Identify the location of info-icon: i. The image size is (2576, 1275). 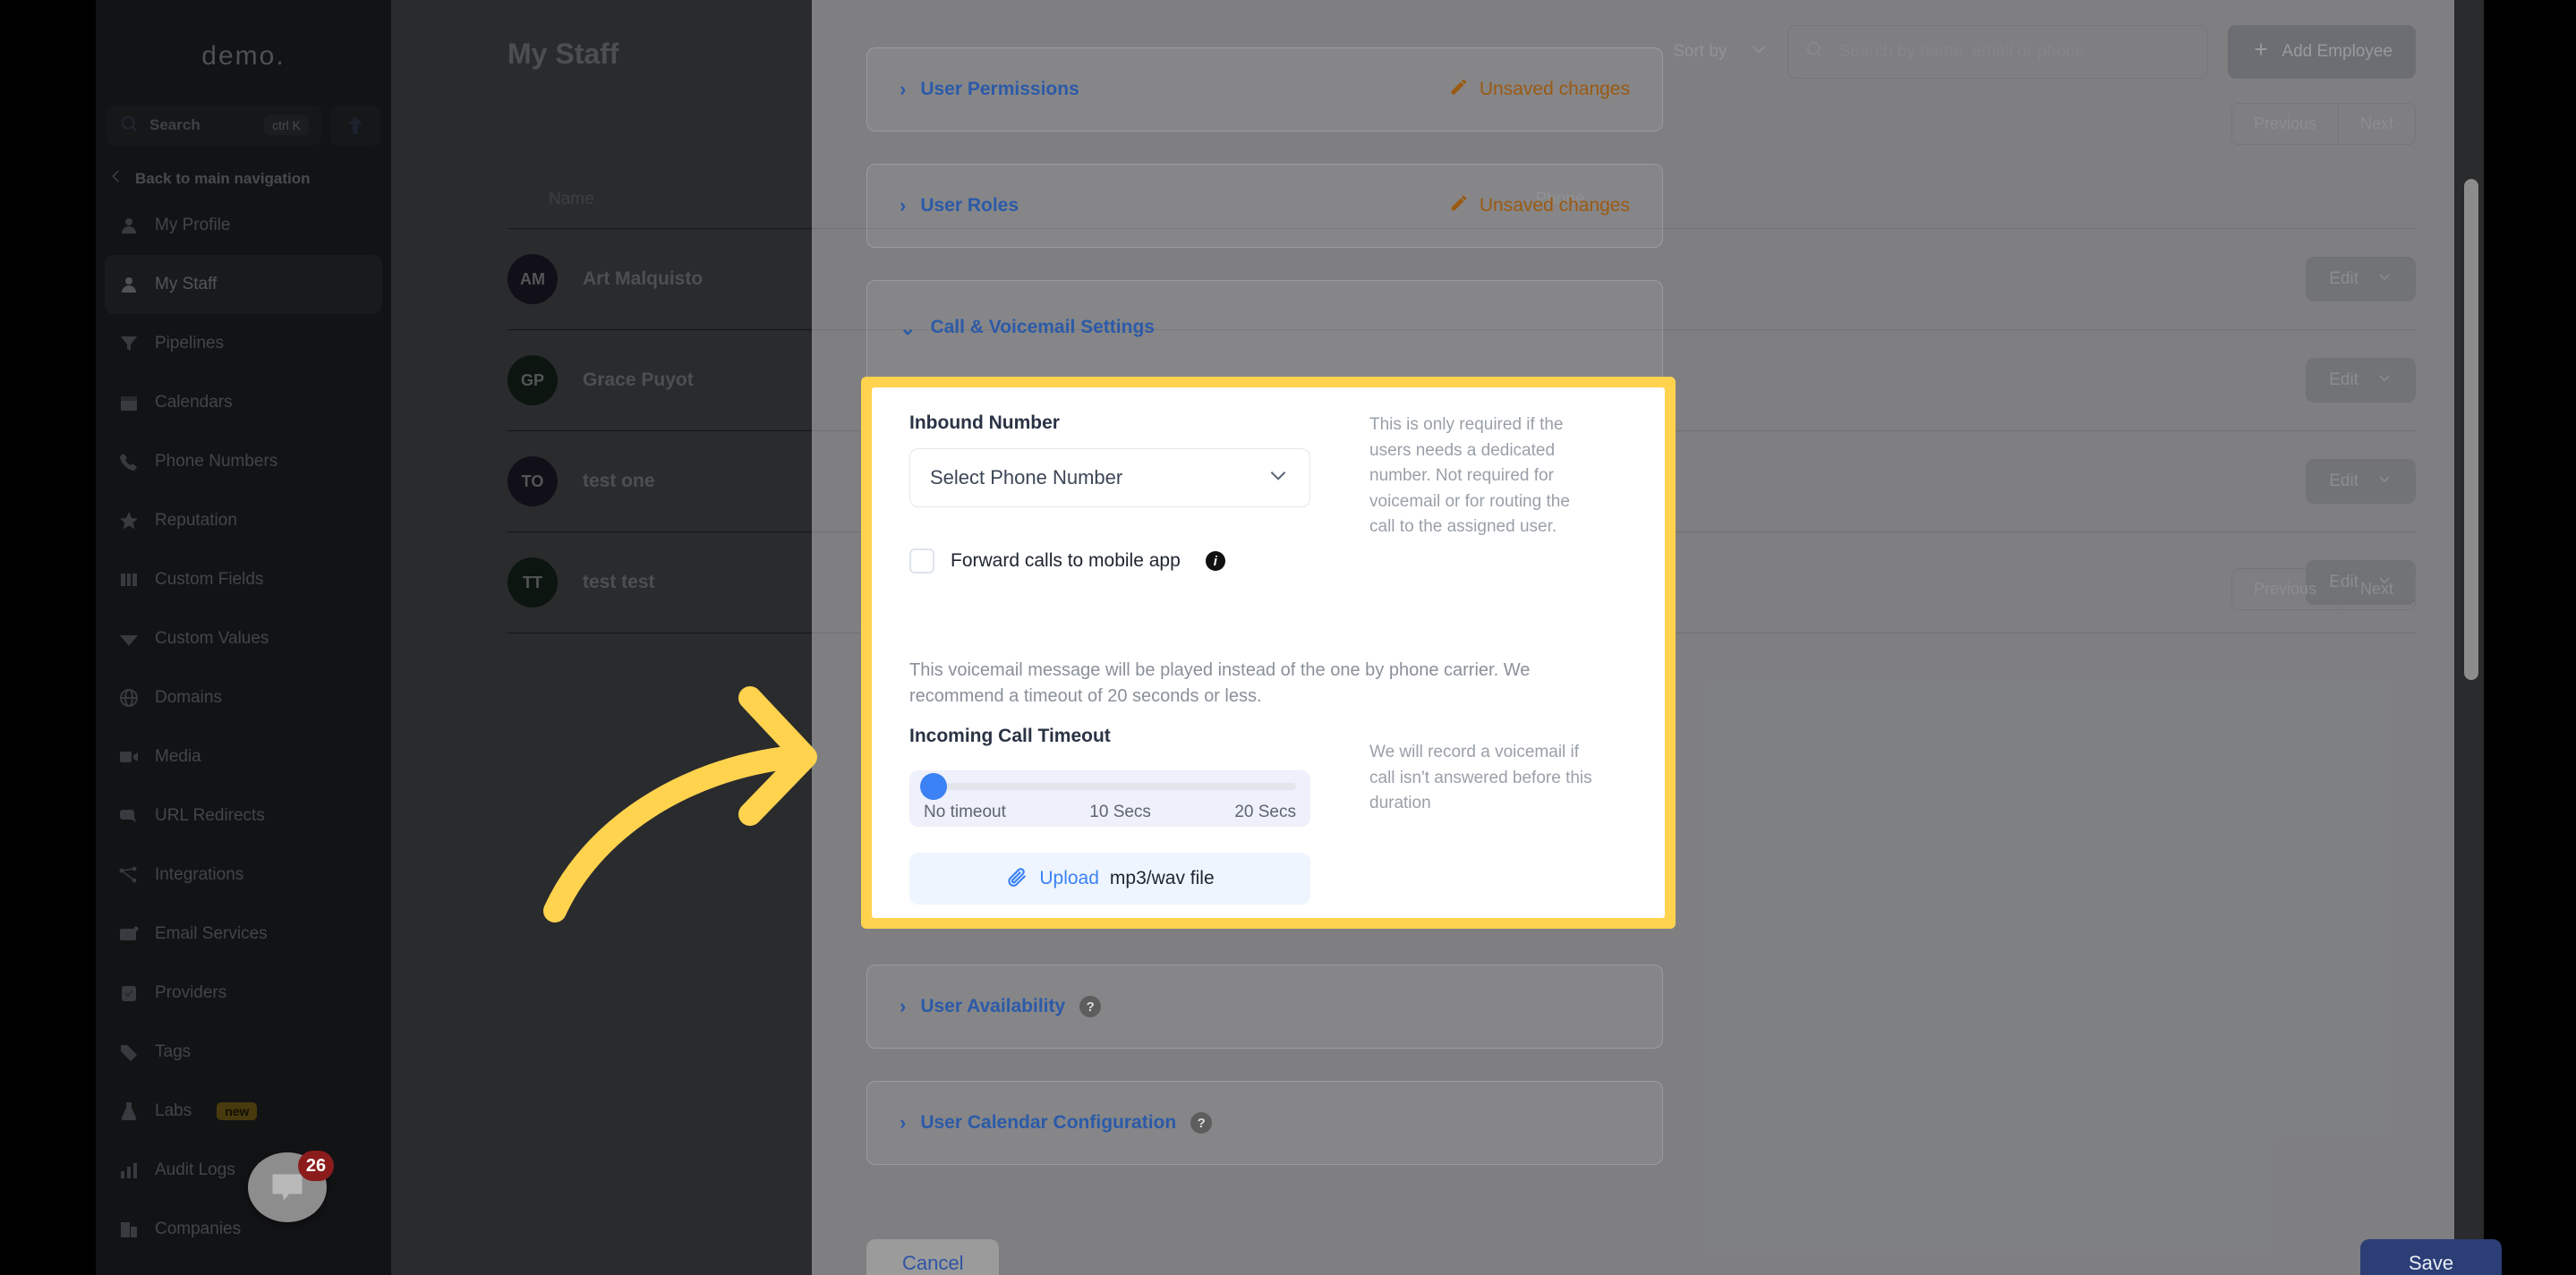
(1215, 561).